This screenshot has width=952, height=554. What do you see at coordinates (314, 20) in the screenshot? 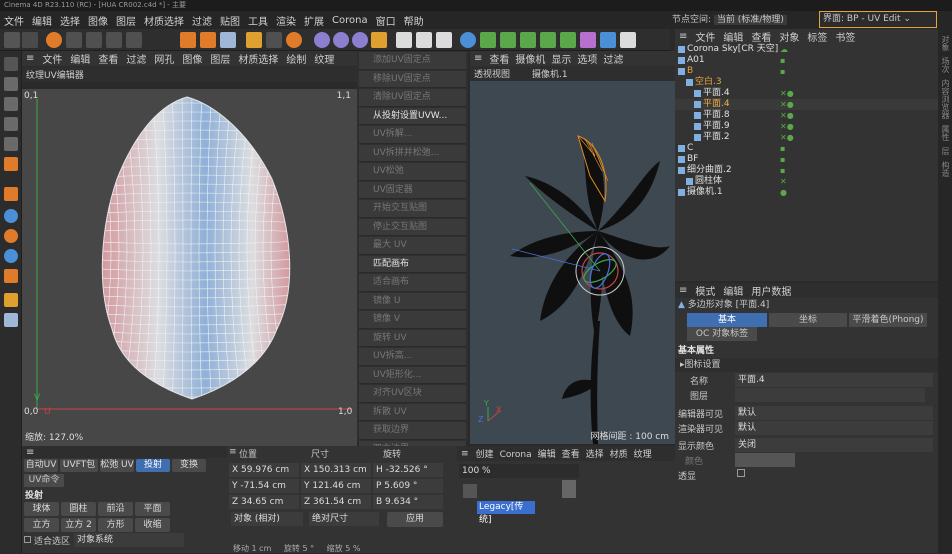
I see `menu-item: 扩展` at bounding box center [314, 20].